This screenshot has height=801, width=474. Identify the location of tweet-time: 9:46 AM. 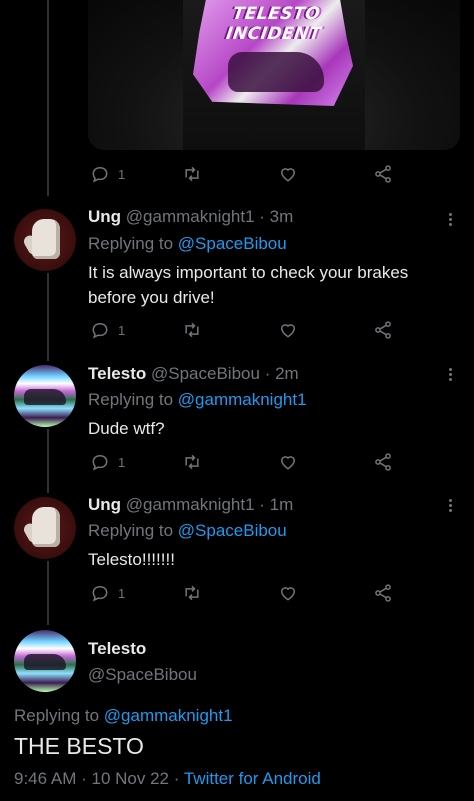
(45, 778).